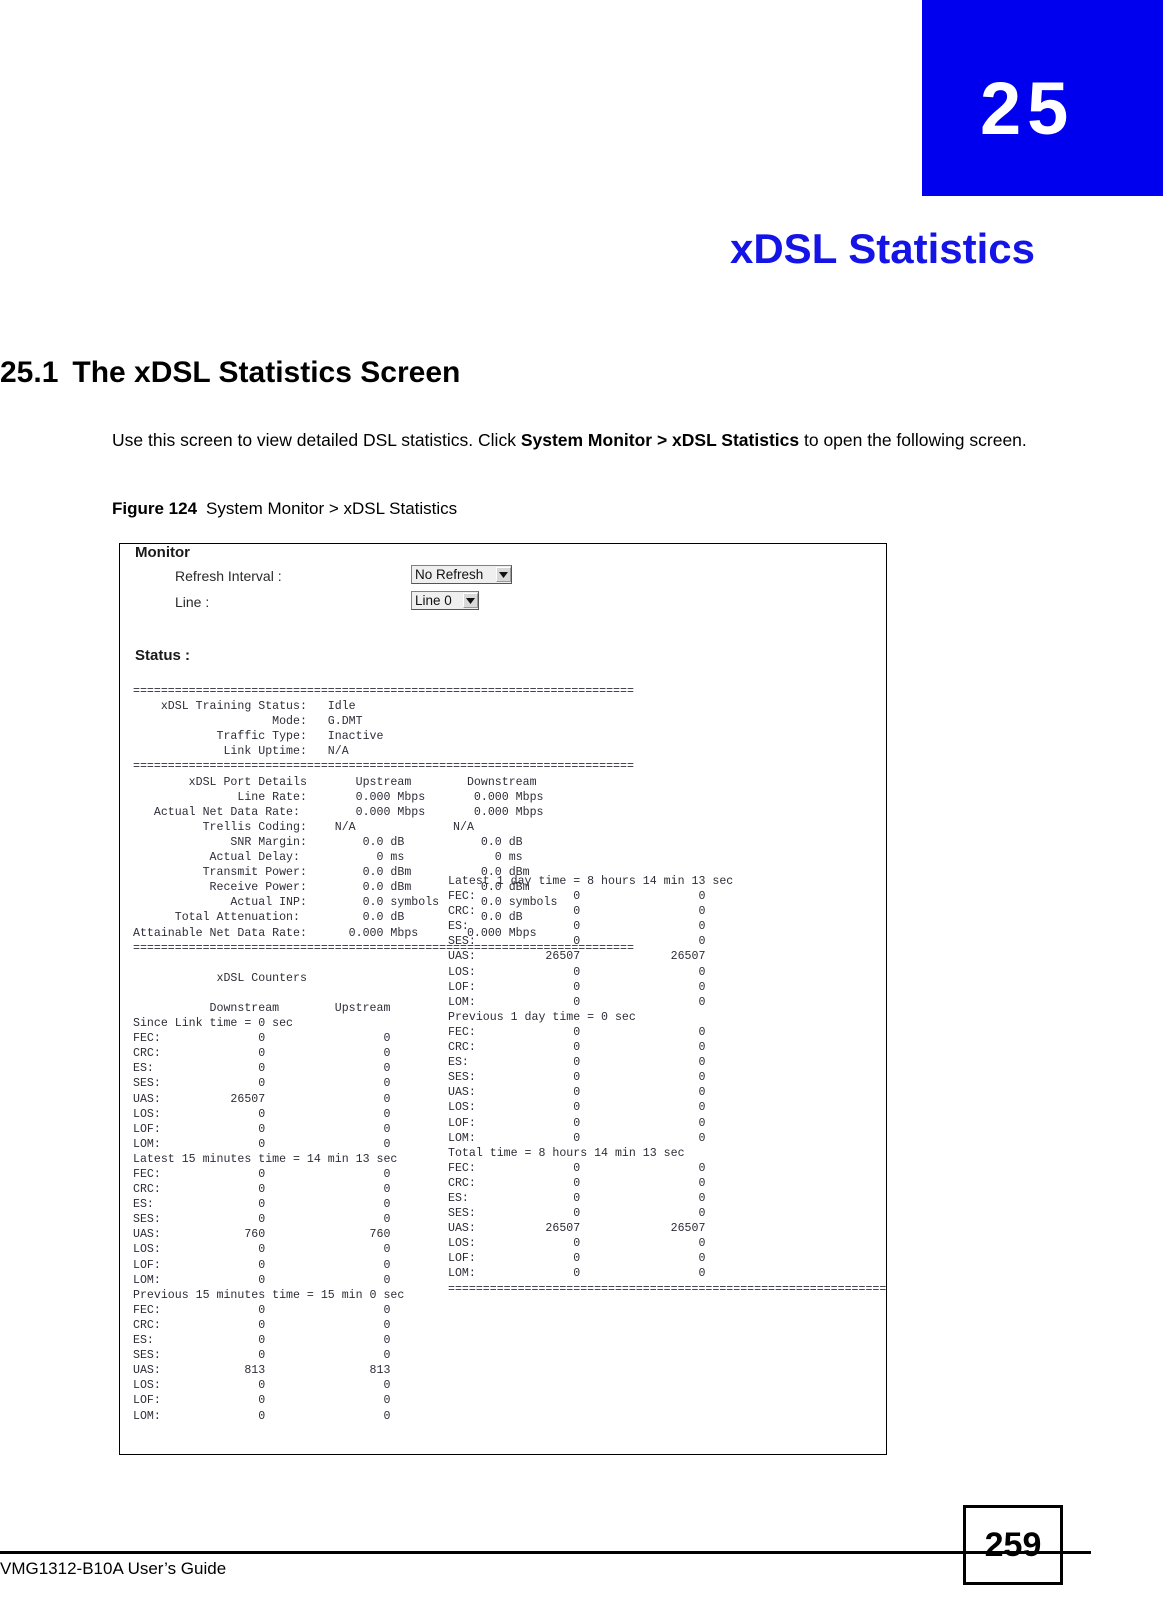 The image size is (1163, 1597). I want to click on refresh-interval-select: No Refresh, so click(461, 574).